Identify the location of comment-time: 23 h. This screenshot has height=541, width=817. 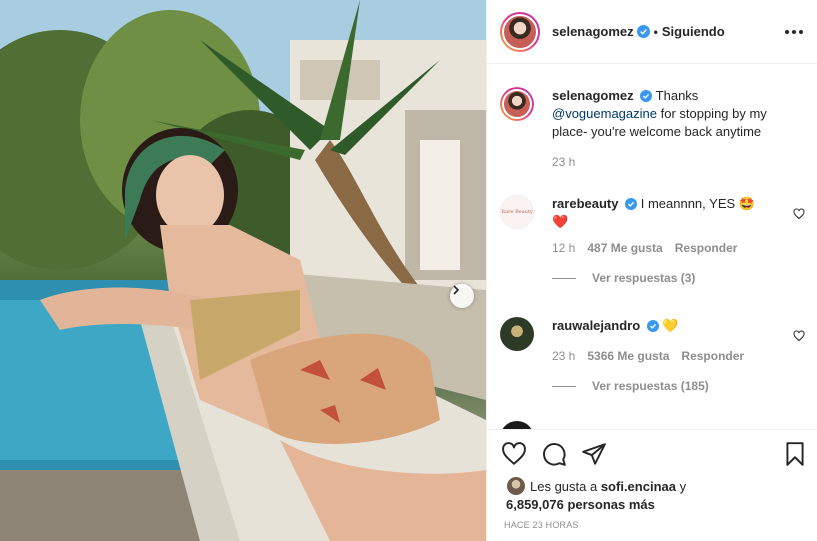
(563, 356).